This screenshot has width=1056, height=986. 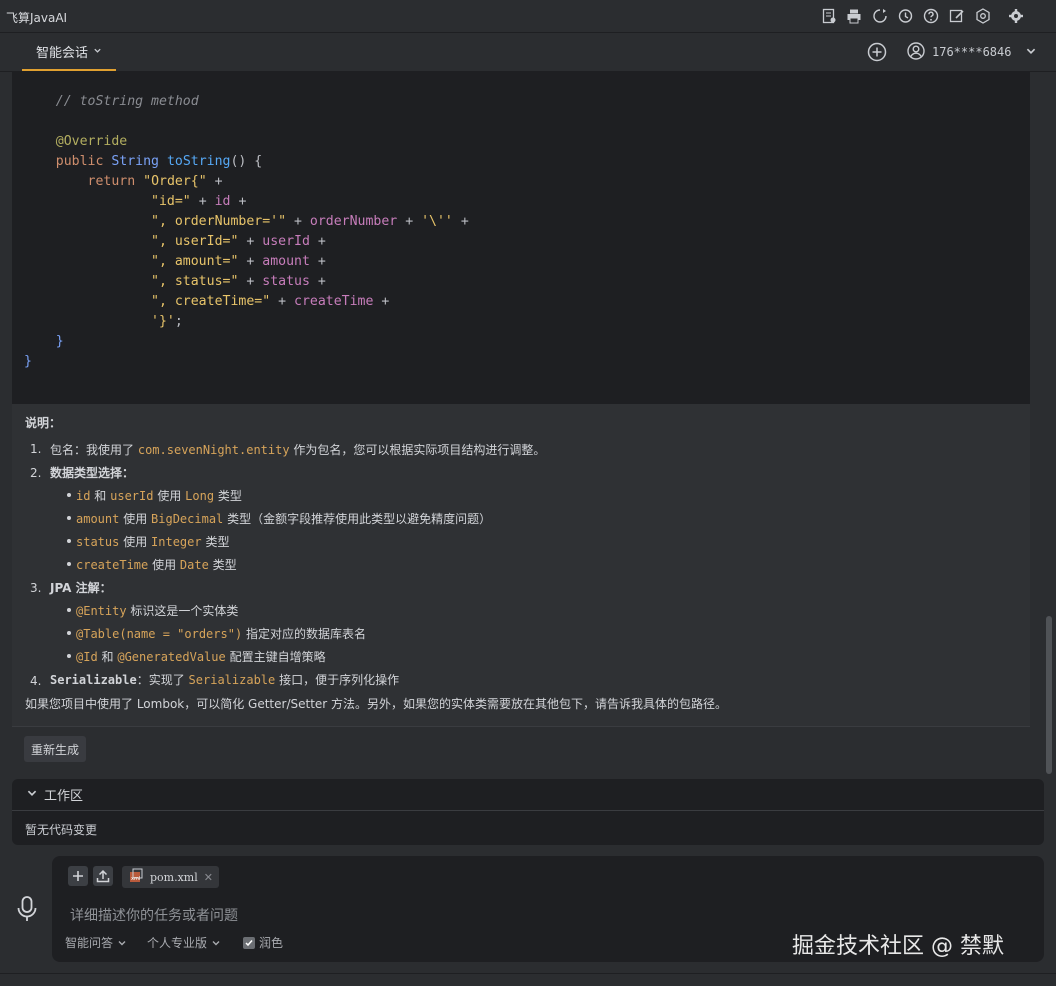 What do you see at coordinates (174, 877) in the screenshot?
I see `attached-file-name: pom.xml` at bounding box center [174, 877].